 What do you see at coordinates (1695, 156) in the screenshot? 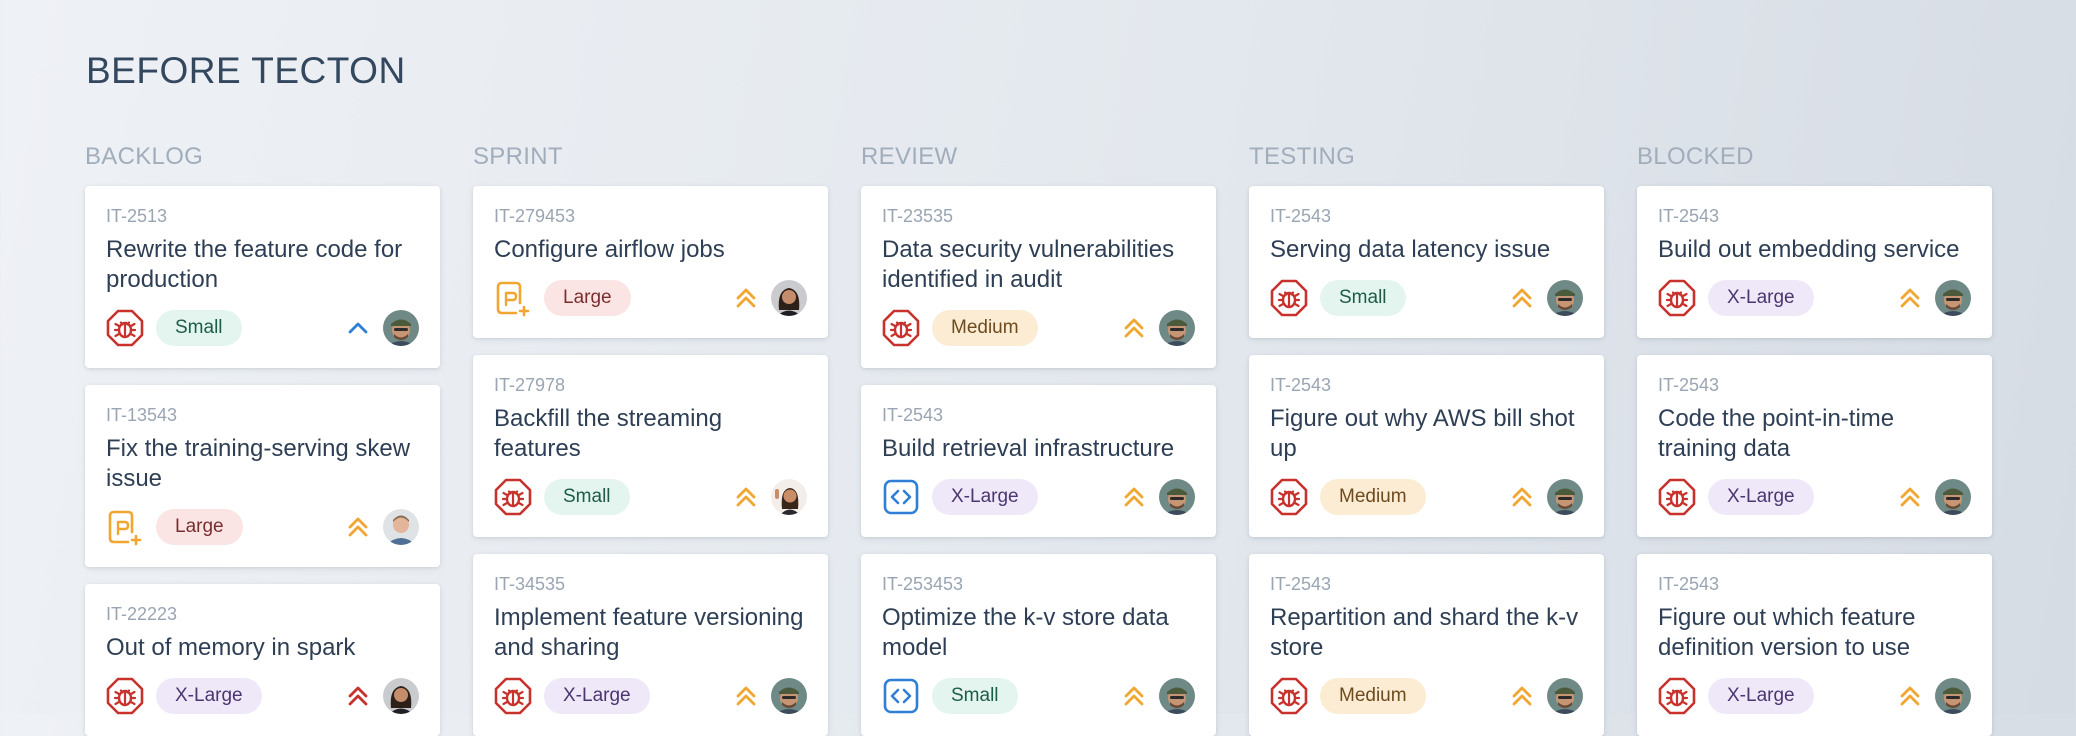
I see `column-title: BLOCKED` at bounding box center [1695, 156].